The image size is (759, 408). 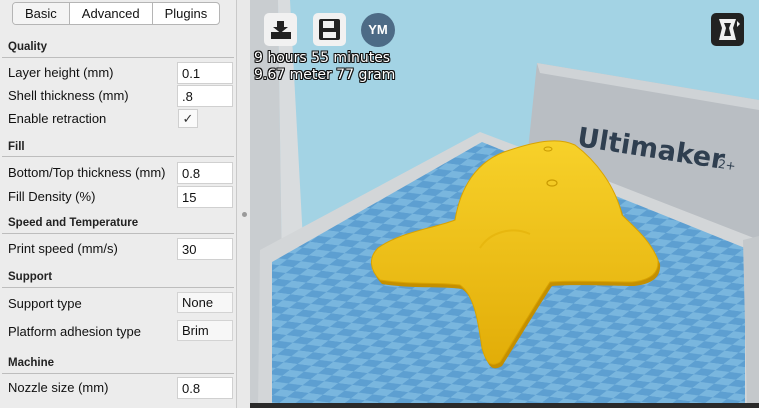 I want to click on fill-density-input, so click(x=205, y=197).